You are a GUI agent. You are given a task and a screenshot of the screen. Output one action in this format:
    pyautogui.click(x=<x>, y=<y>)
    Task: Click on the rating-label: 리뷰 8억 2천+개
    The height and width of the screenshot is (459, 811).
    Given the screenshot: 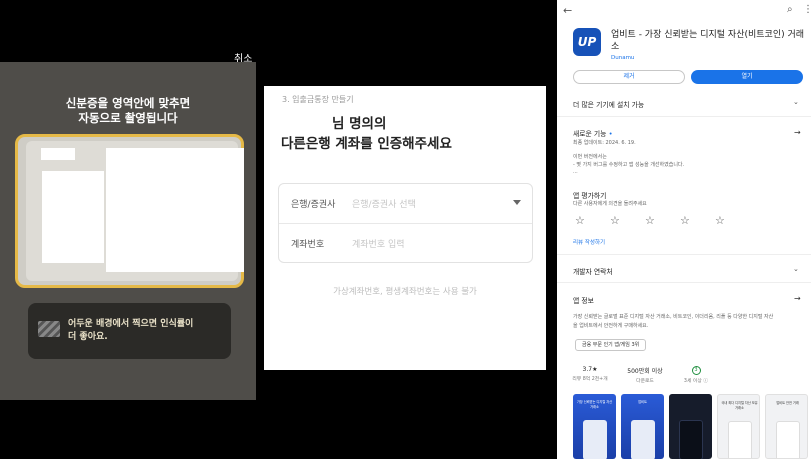 What is the action you would take?
    pyautogui.click(x=590, y=379)
    